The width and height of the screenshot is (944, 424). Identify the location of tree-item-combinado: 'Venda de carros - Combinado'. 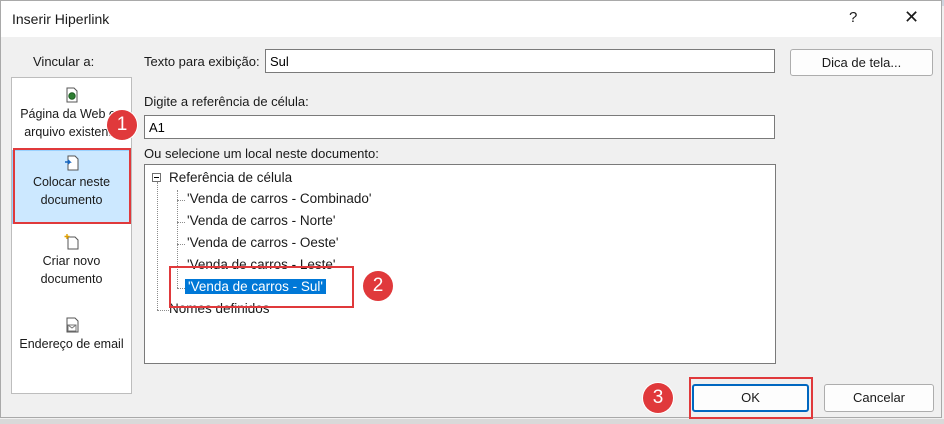
(279, 198).